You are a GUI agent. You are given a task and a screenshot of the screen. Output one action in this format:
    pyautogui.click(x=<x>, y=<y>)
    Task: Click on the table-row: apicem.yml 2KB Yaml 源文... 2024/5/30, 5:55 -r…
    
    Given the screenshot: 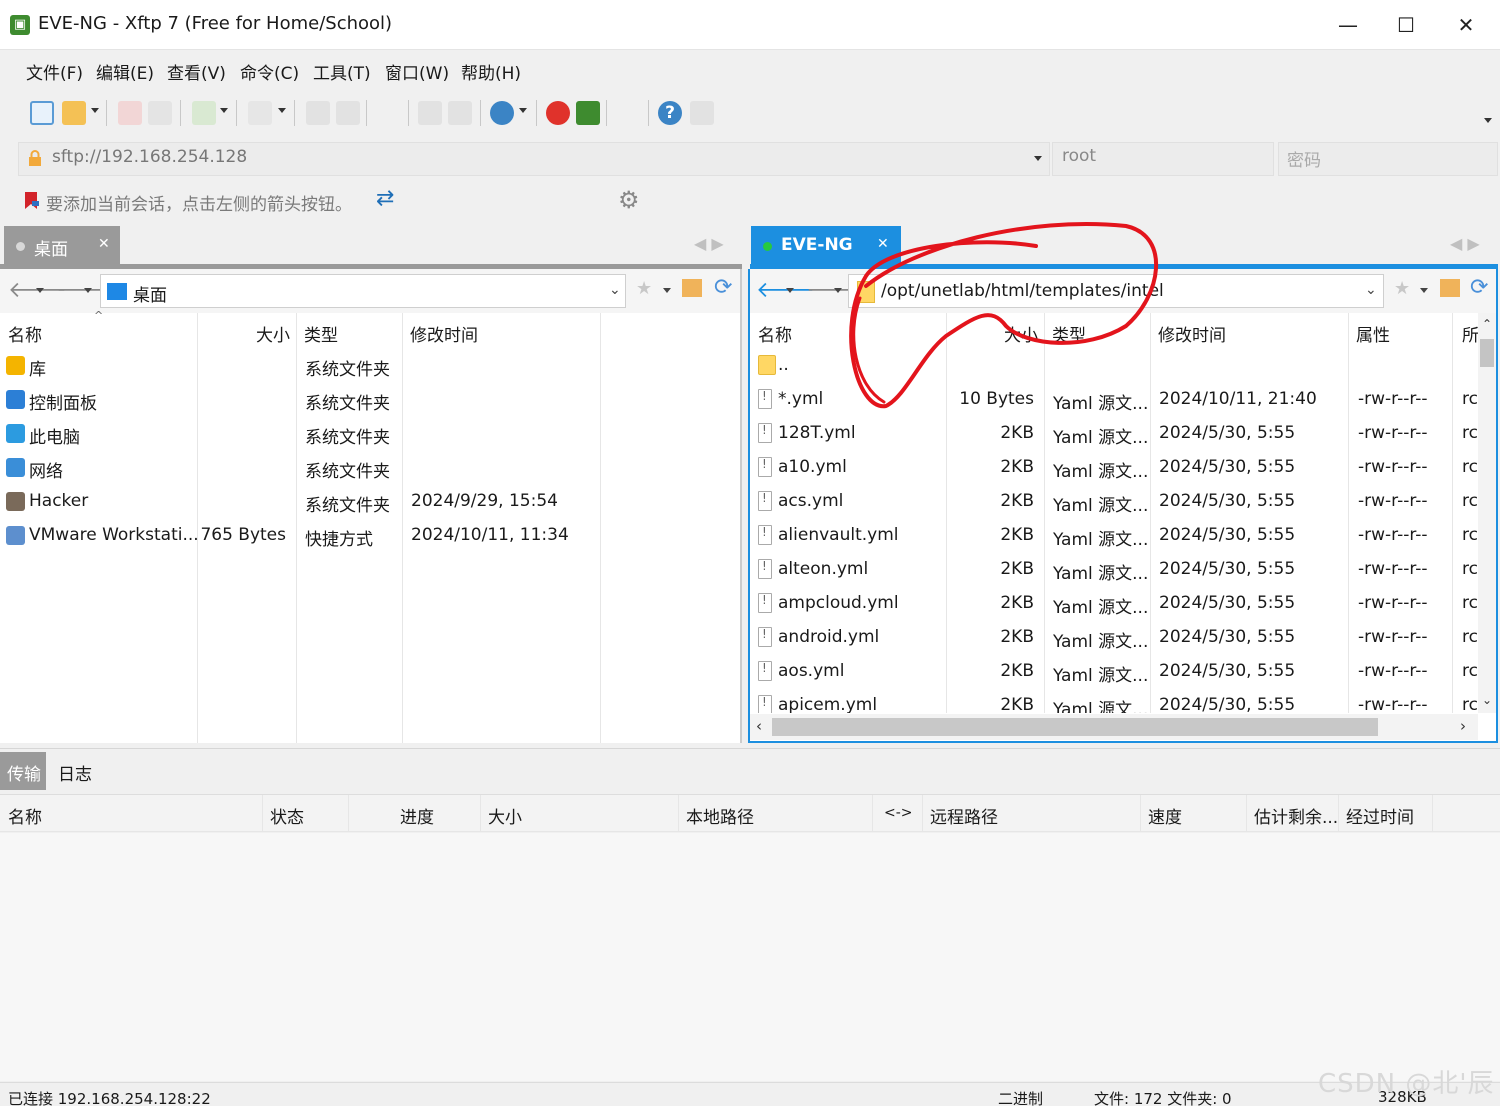 What is the action you would take?
    pyautogui.click(x=1114, y=701)
    